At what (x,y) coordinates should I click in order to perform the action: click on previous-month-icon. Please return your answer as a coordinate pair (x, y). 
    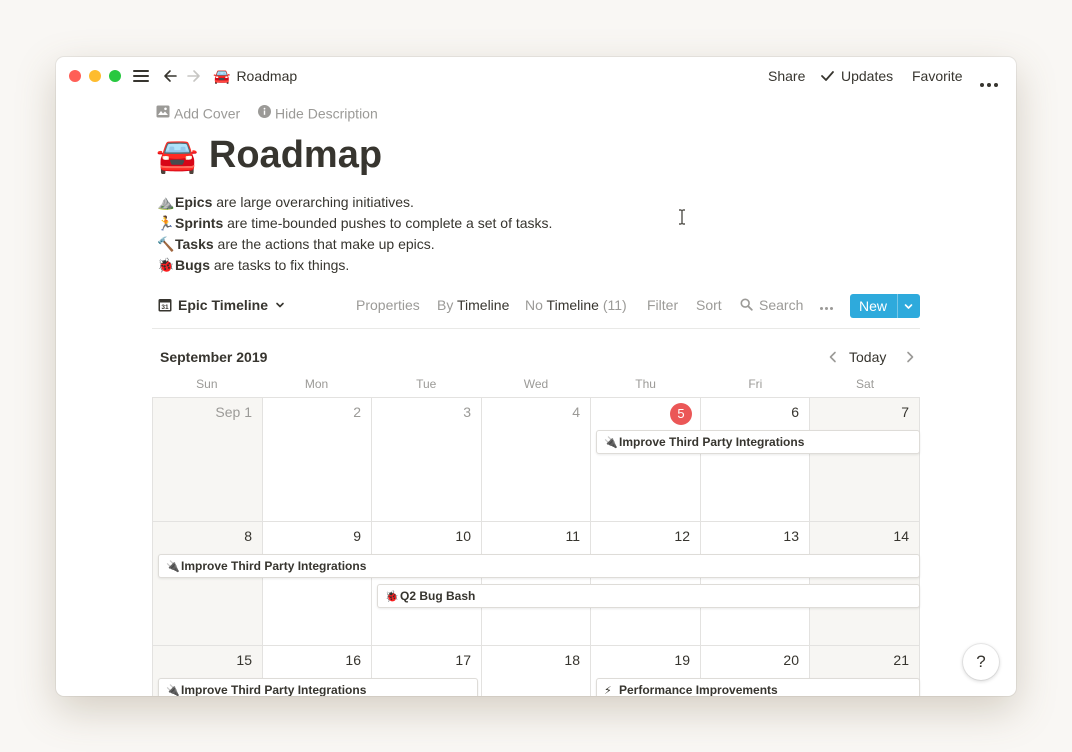
    Looking at the image, I should click on (833, 357).